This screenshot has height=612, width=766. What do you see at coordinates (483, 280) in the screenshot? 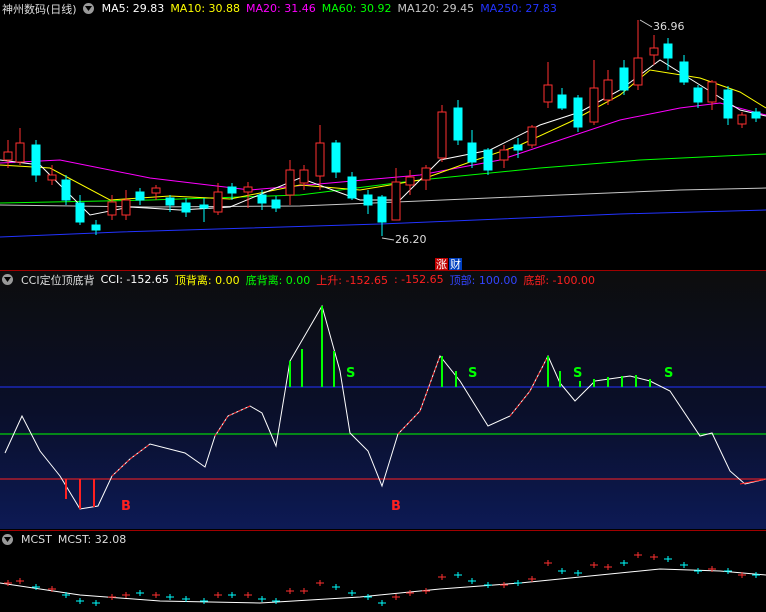
I see `top-level-value: 顶部: 100.00` at bounding box center [483, 280].